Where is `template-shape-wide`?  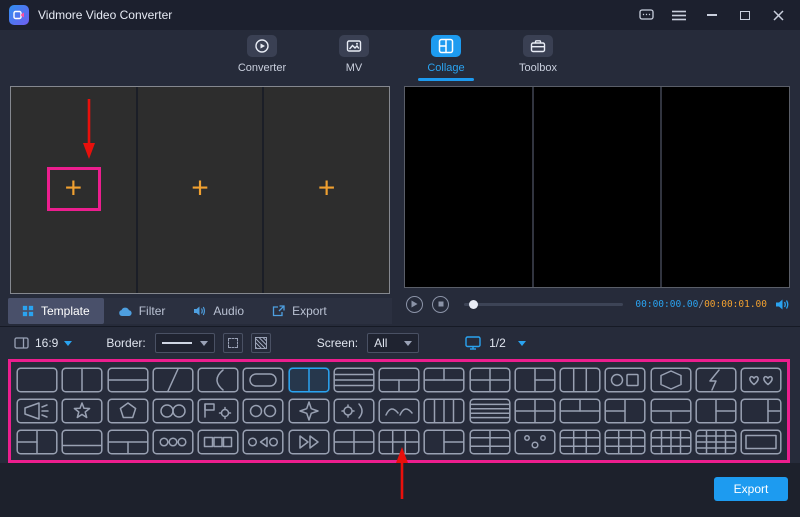 template-shape-wide is located at coordinates (761, 442).